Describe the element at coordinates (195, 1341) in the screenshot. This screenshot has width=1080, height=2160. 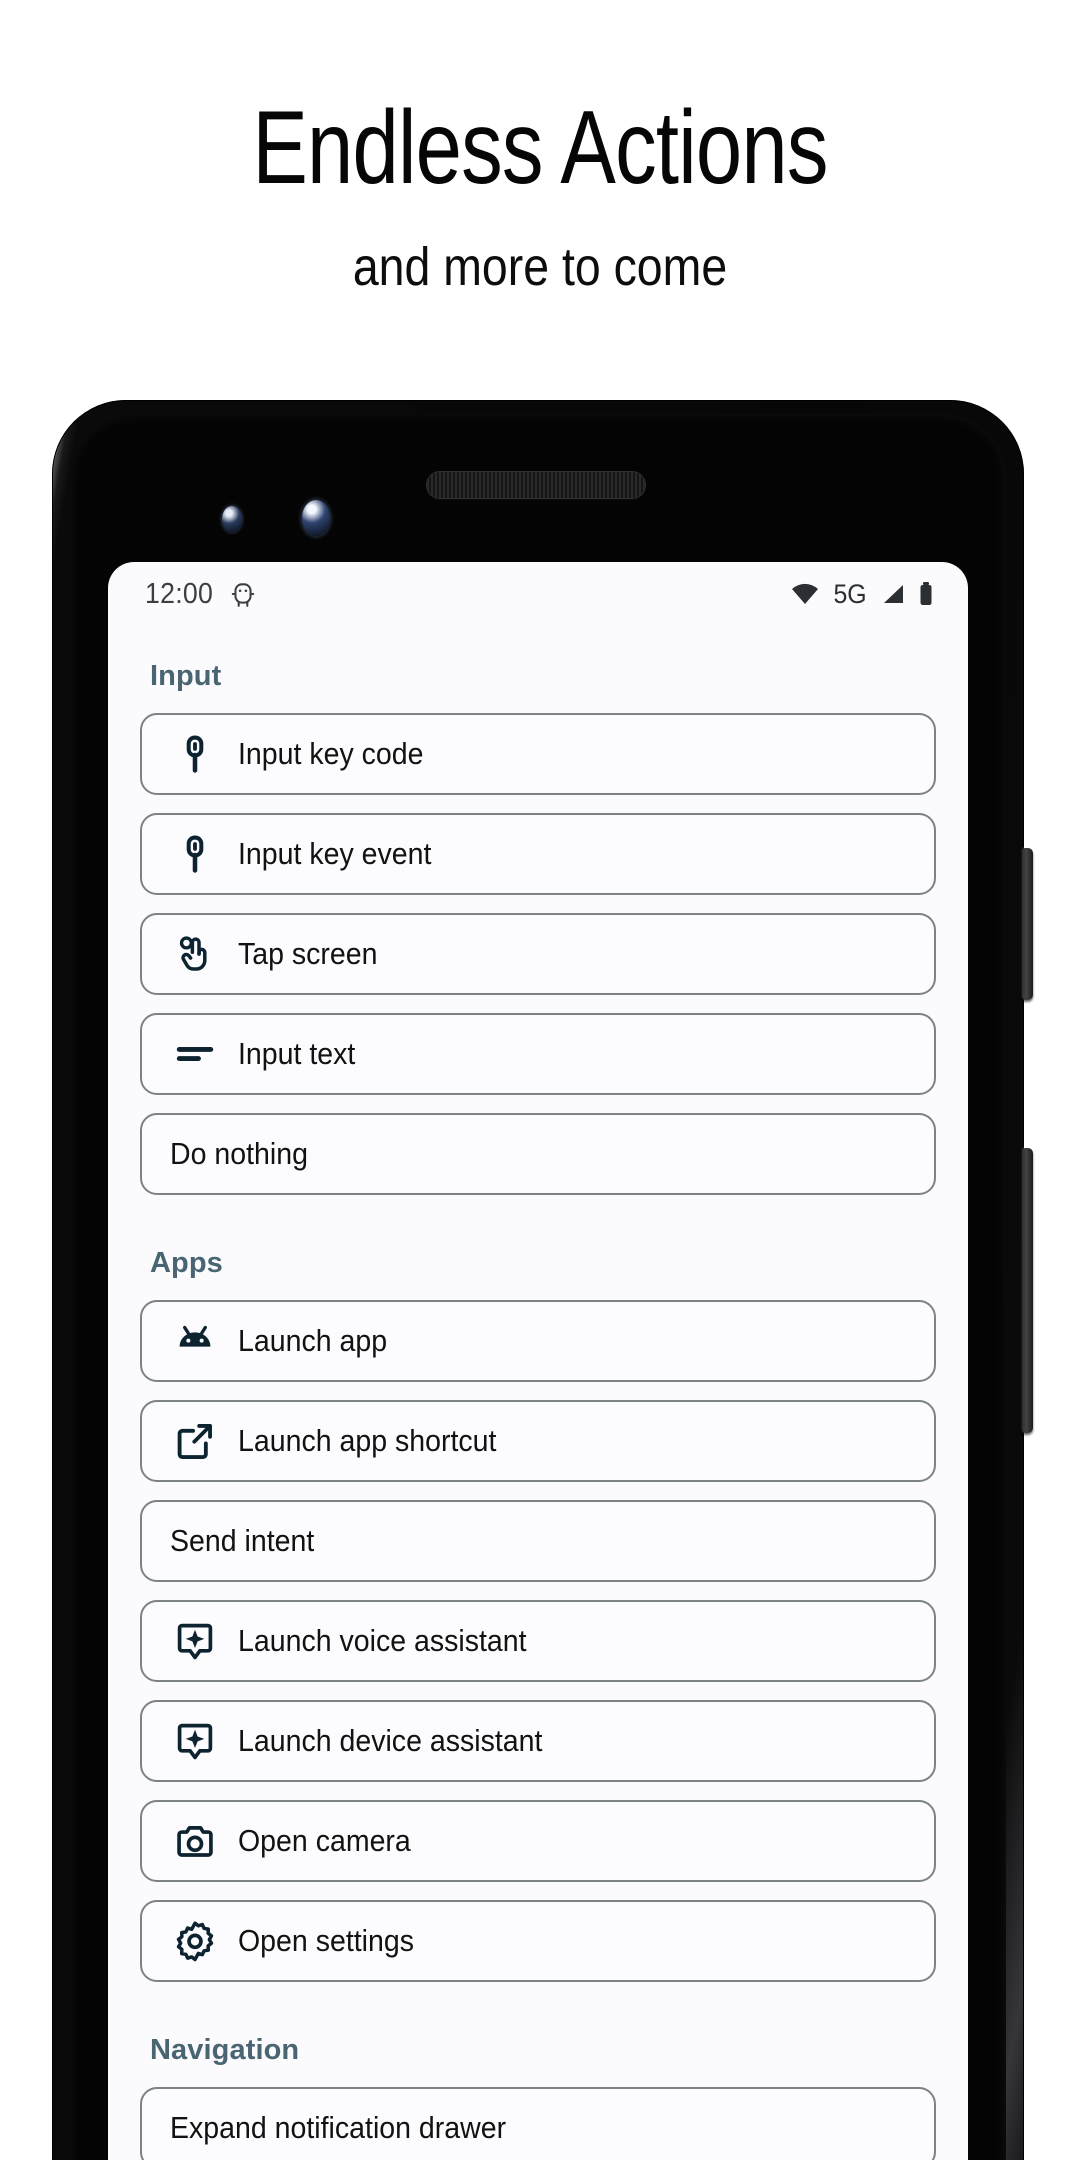
I see `android-icon` at that location.